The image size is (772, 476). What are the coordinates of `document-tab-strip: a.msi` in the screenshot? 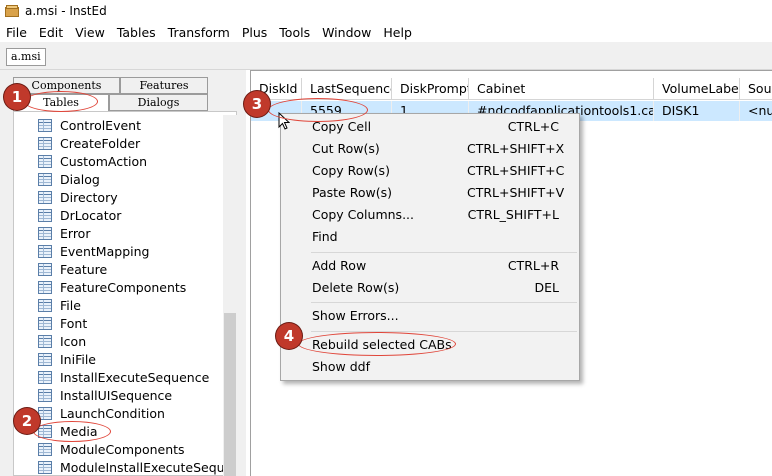 It's located at (386, 56).